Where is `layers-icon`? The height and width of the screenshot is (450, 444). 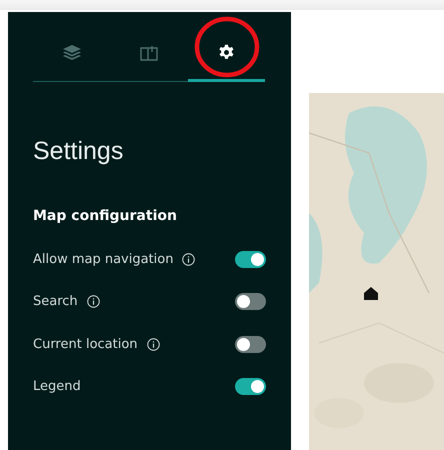 layers-icon is located at coordinates (71, 52).